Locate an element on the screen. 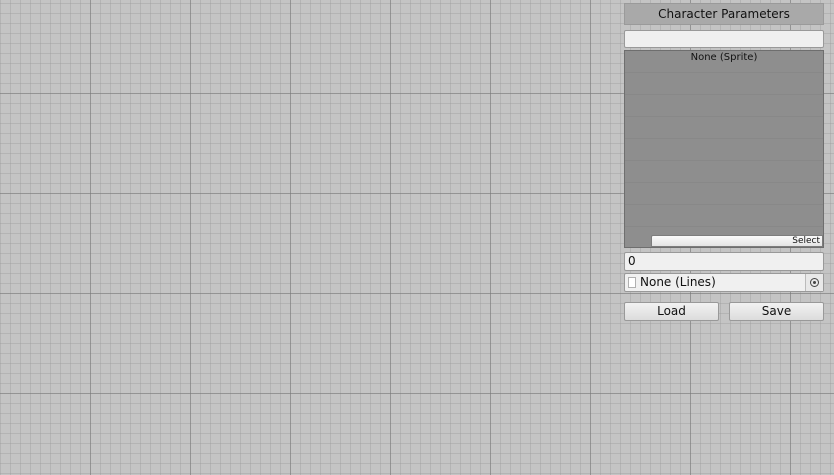 The width and height of the screenshot is (834, 475). button-row: Load Save is located at coordinates (724, 311).